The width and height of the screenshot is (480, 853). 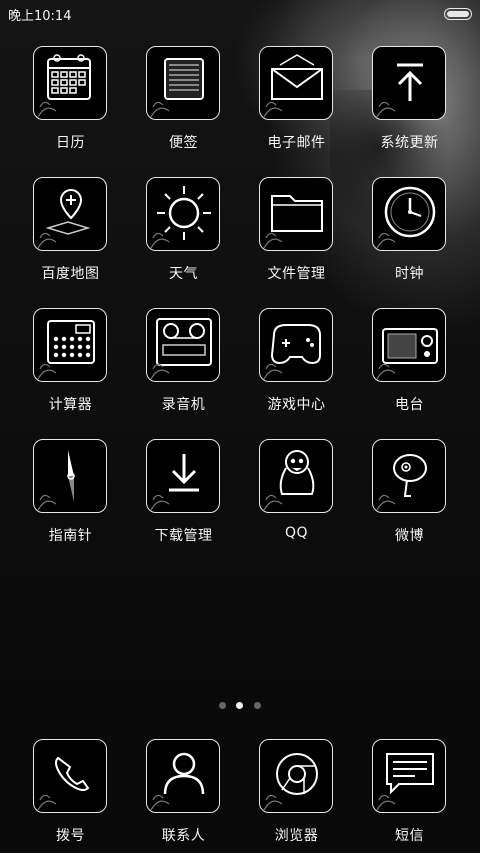 I want to click on app-label: 电子邮件, so click(x=296, y=143).